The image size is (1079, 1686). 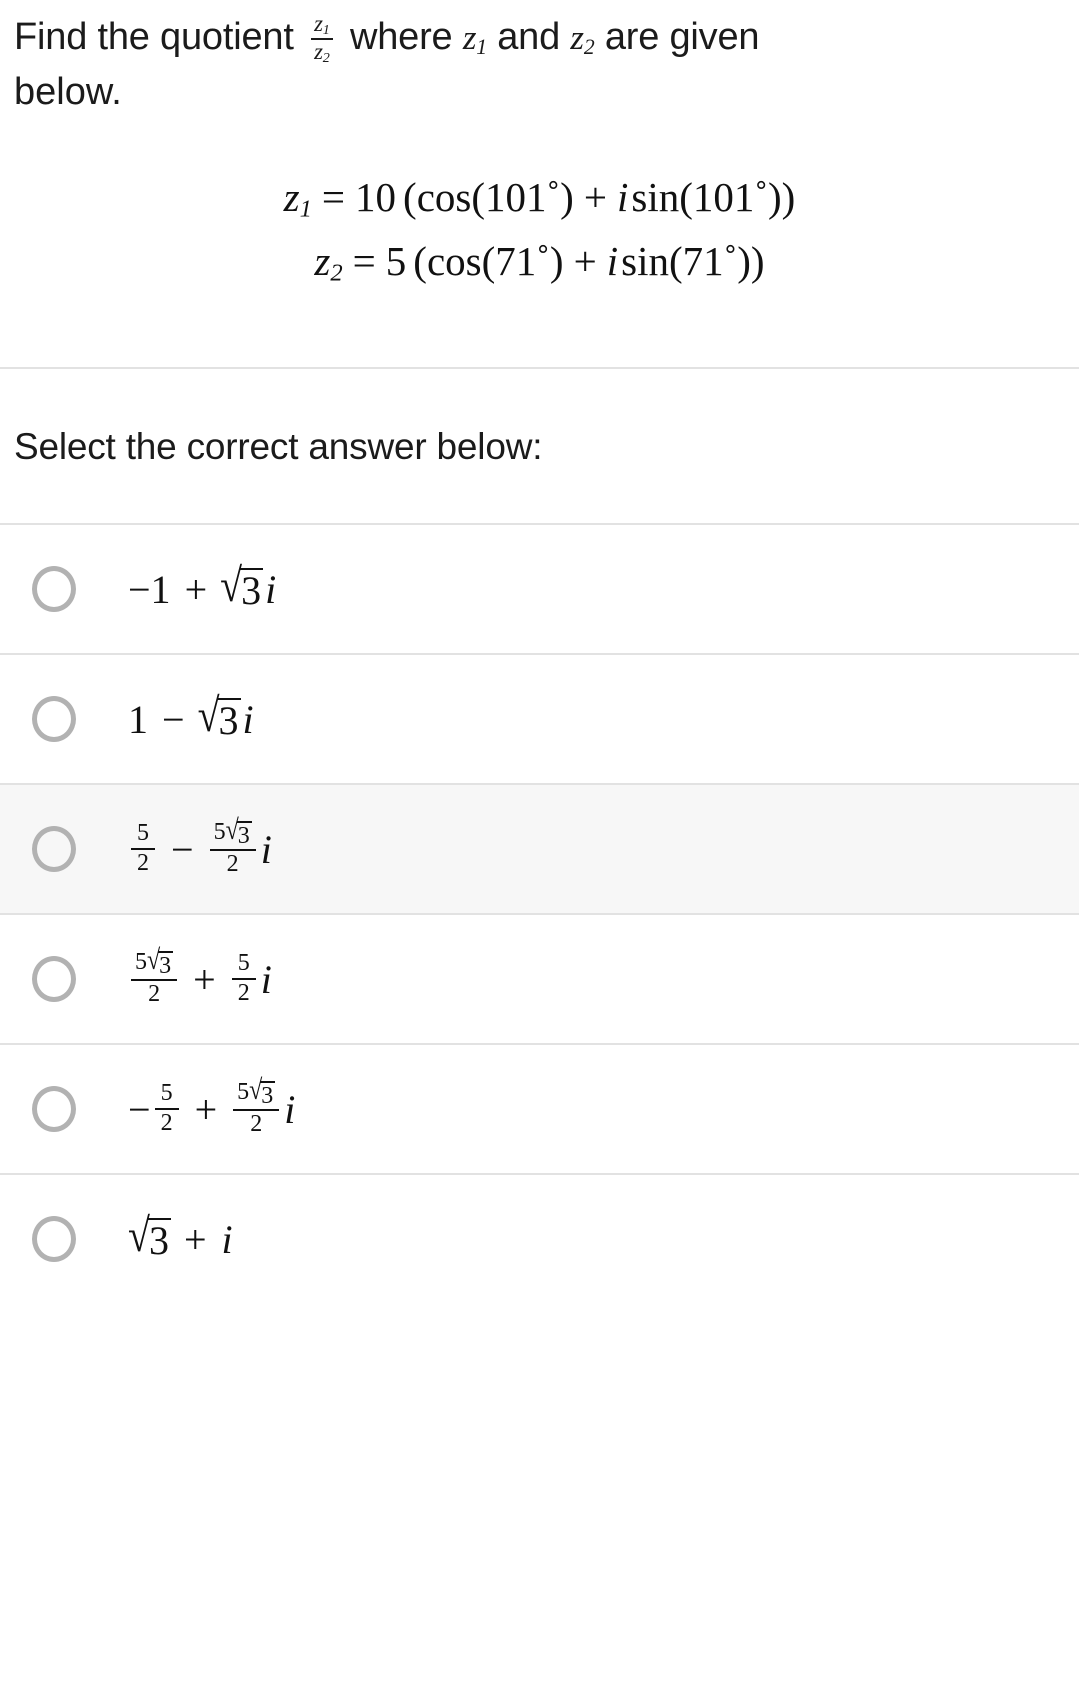 What do you see at coordinates (252, 590) in the screenshot?
I see `option-1-radicand: 3` at bounding box center [252, 590].